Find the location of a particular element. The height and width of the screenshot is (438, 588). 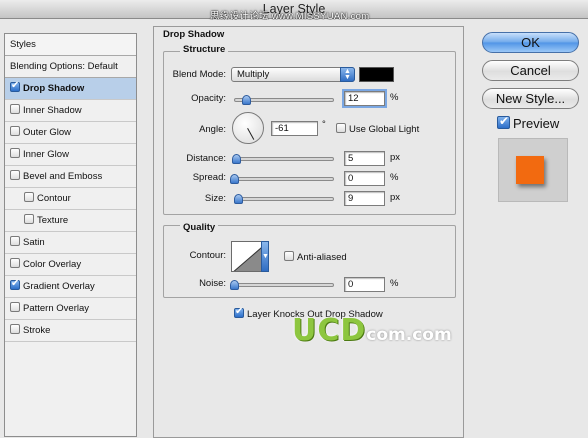

ucd-watermark: UCDcom.com is located at coordinates (372, 330).